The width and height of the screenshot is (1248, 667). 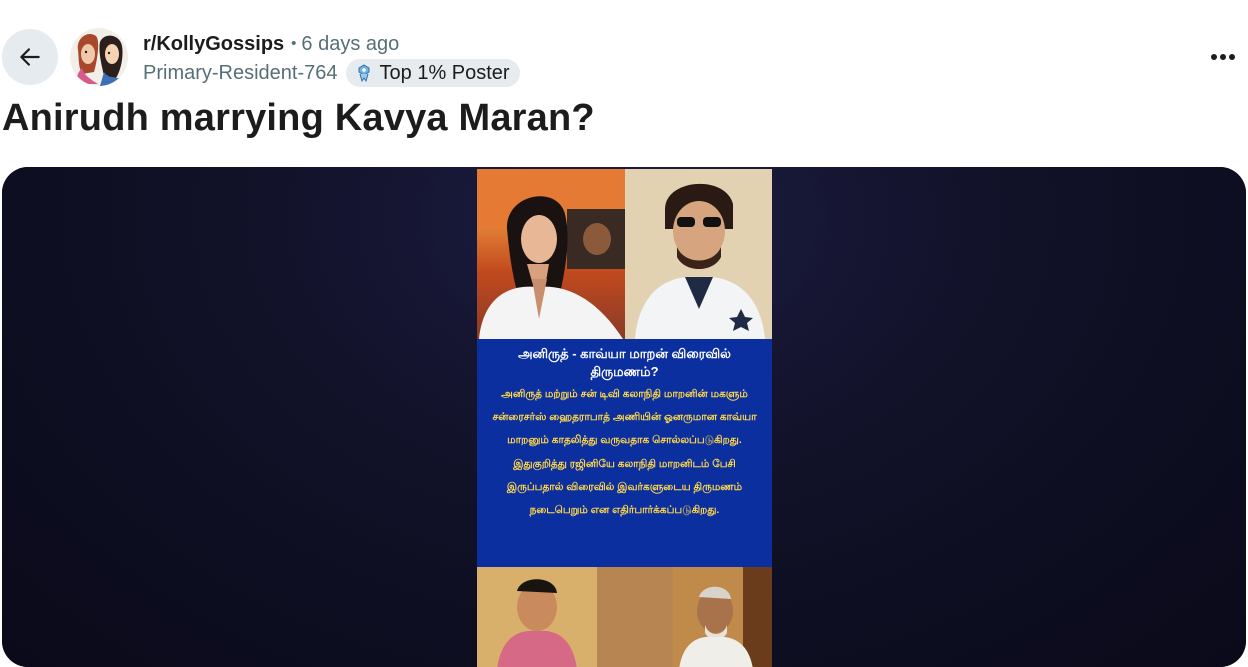 I want to click on back-button, so click(x=30, y=57).